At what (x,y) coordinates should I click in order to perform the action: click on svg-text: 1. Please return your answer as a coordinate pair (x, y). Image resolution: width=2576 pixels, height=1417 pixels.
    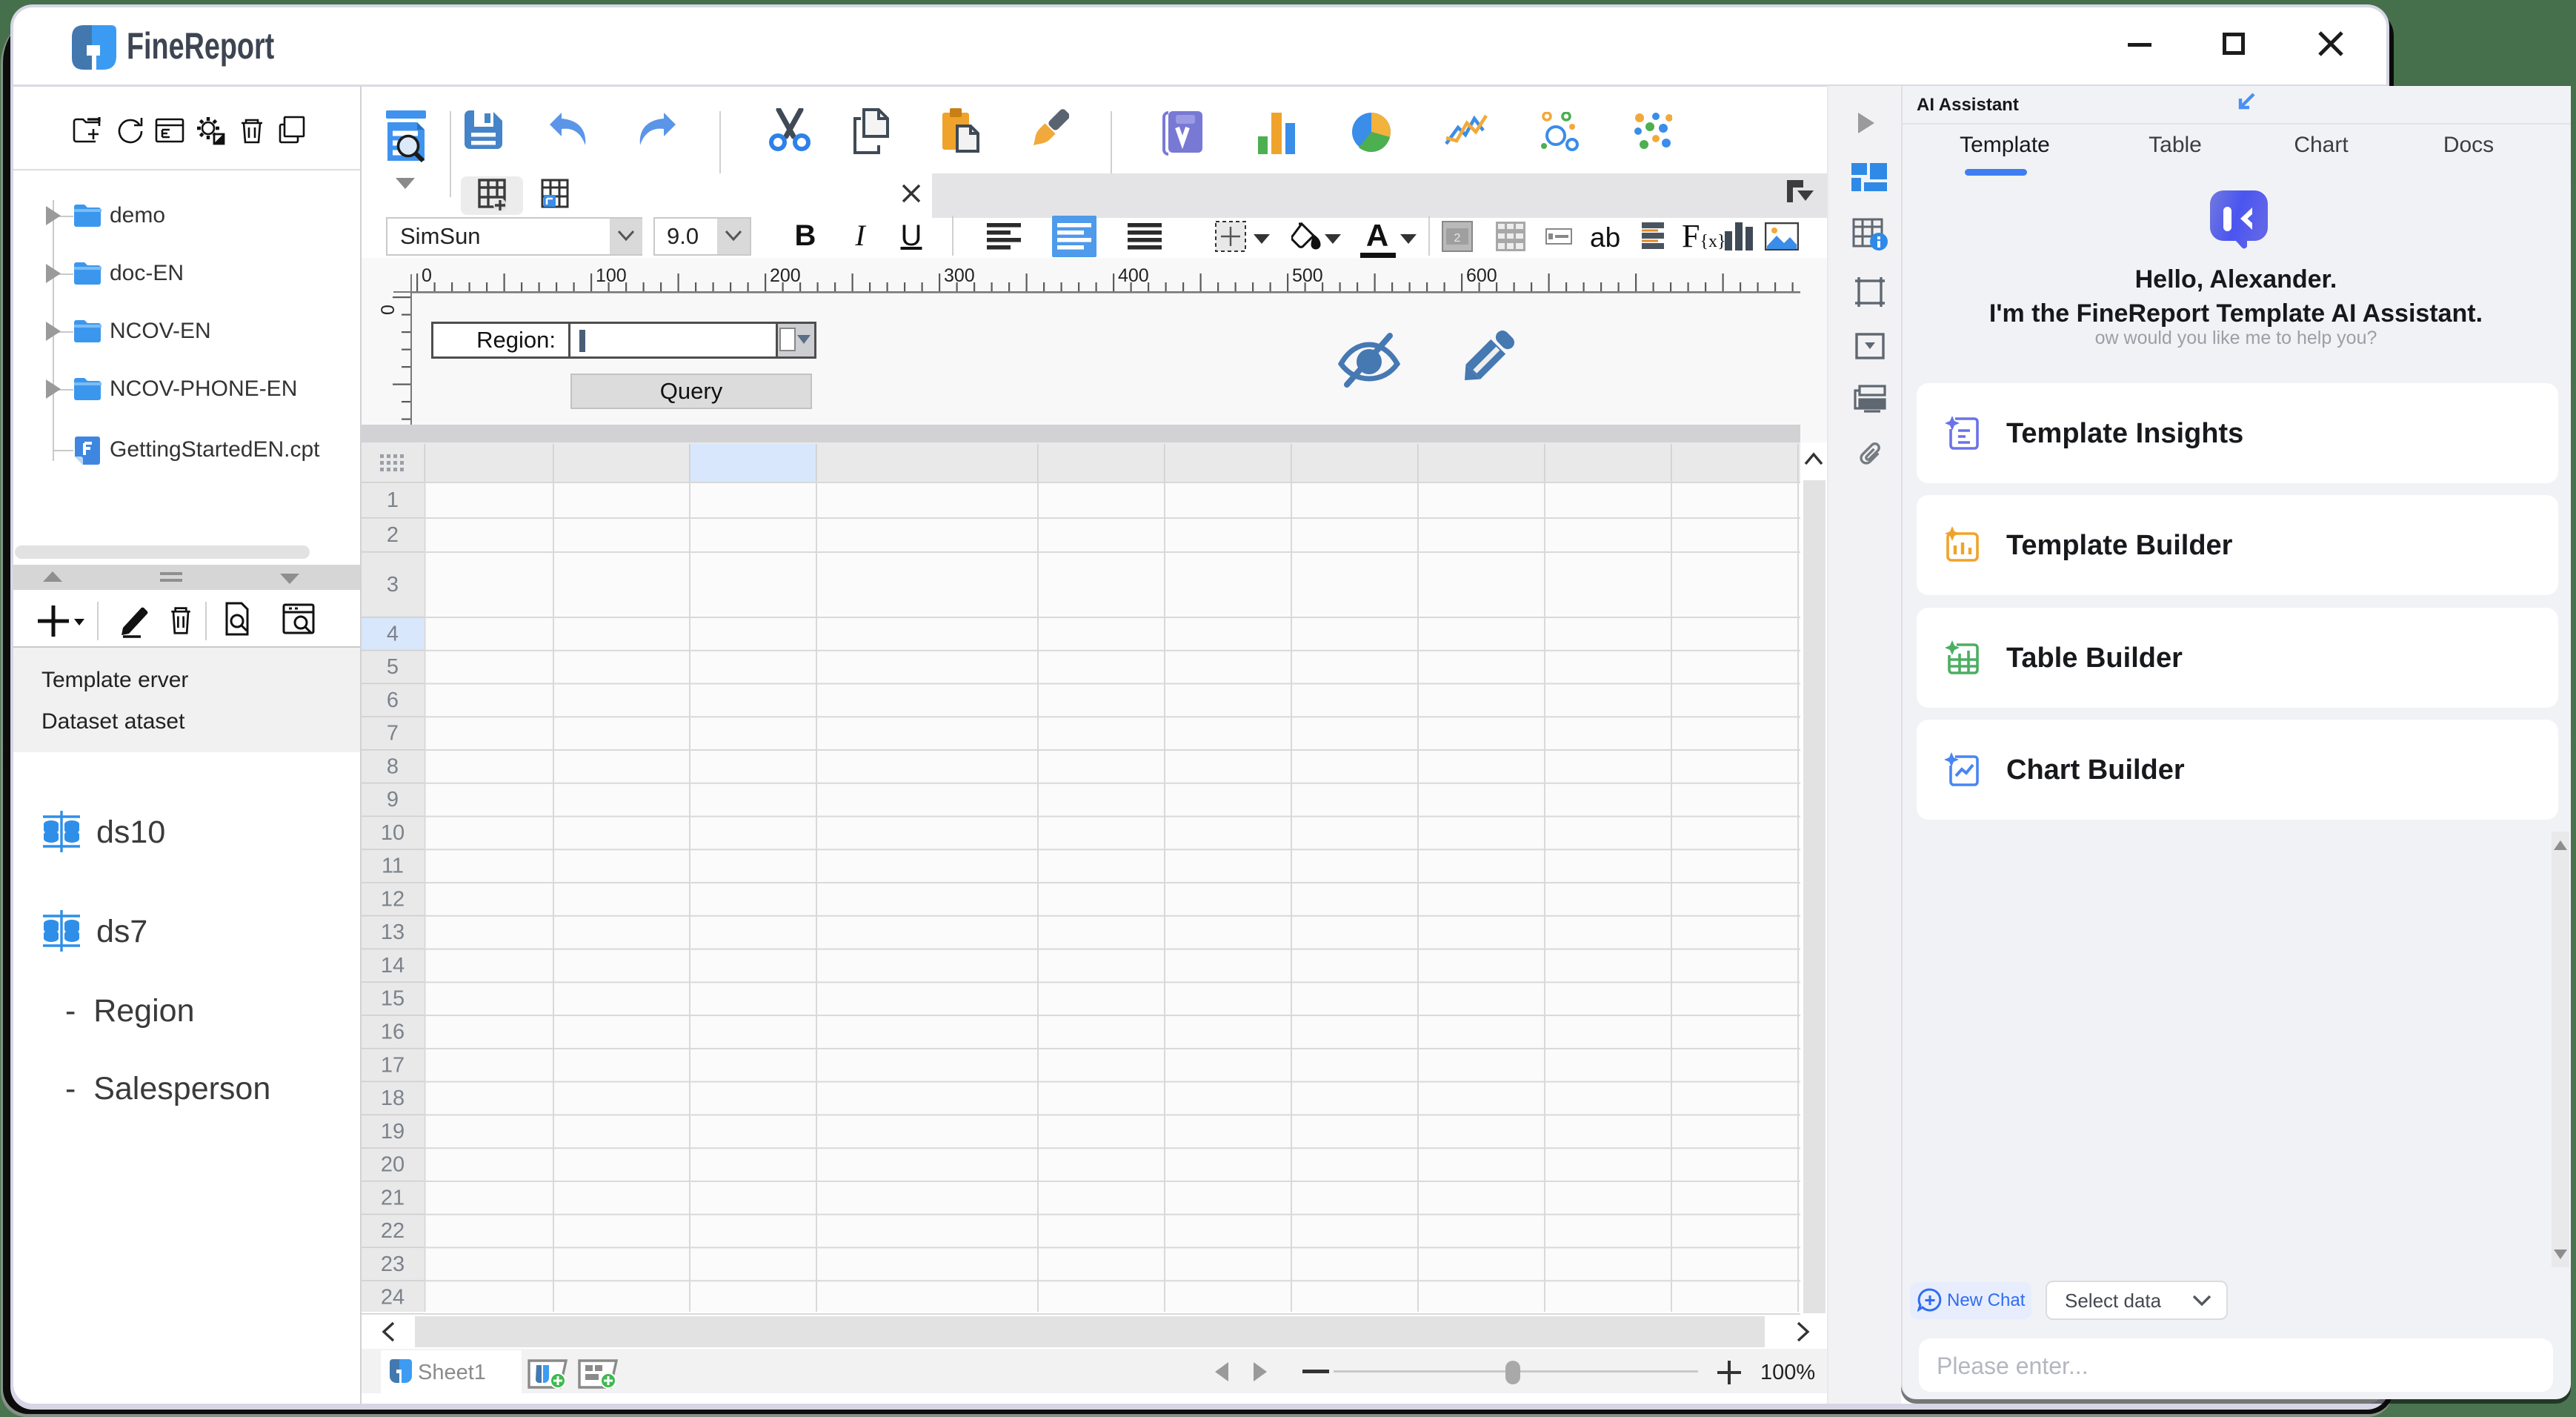
    Looking at the image, I should click on (393, 500).